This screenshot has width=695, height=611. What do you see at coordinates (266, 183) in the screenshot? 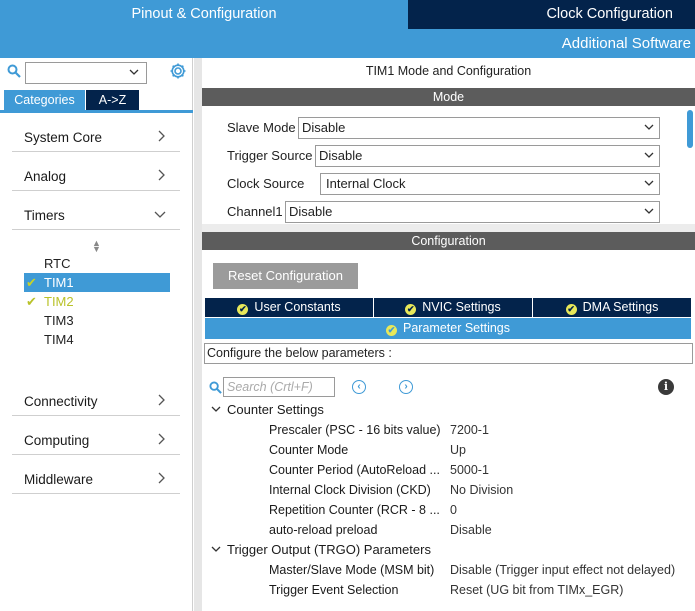
I see `clock-source-label: Clock Source` at bounding box center [266, 183].